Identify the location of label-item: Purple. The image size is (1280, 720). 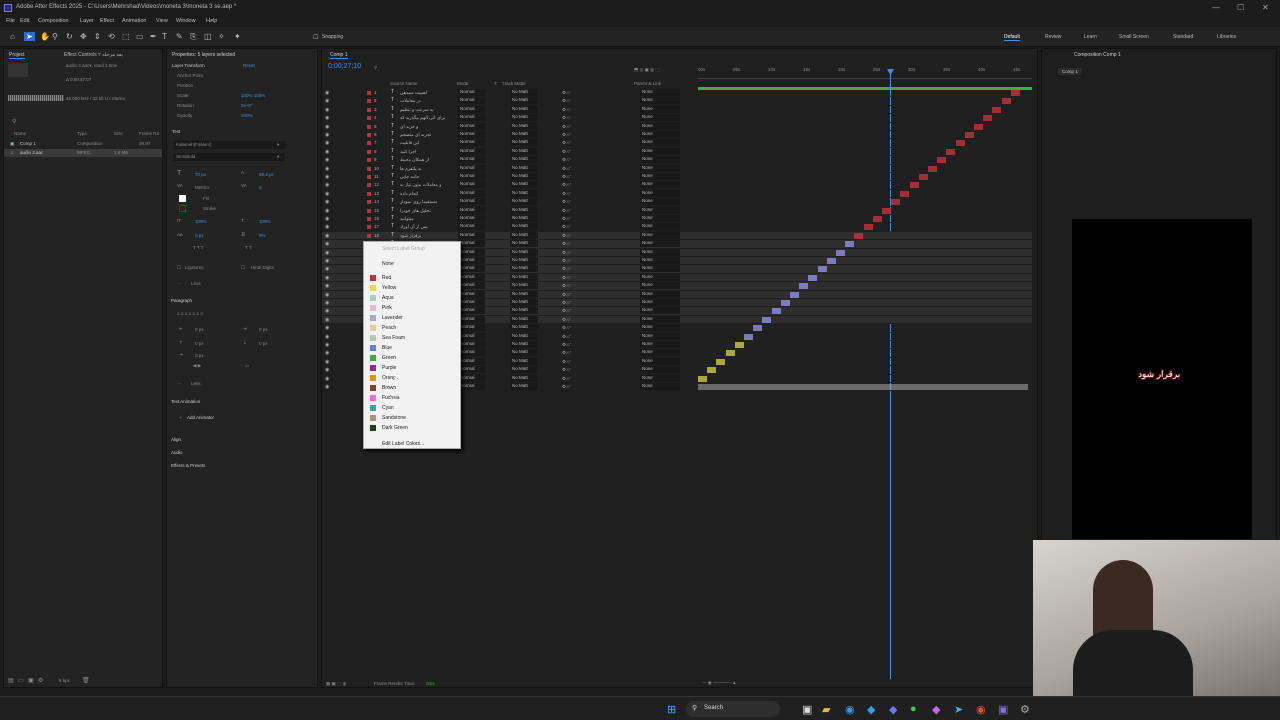
(389, 368).